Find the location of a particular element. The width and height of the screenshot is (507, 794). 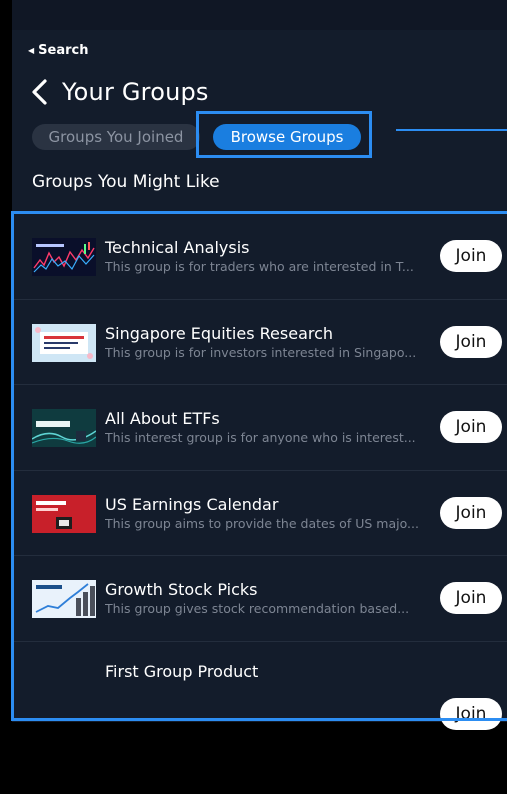

browse-tab-highlight is located at coordinates (284, 134).